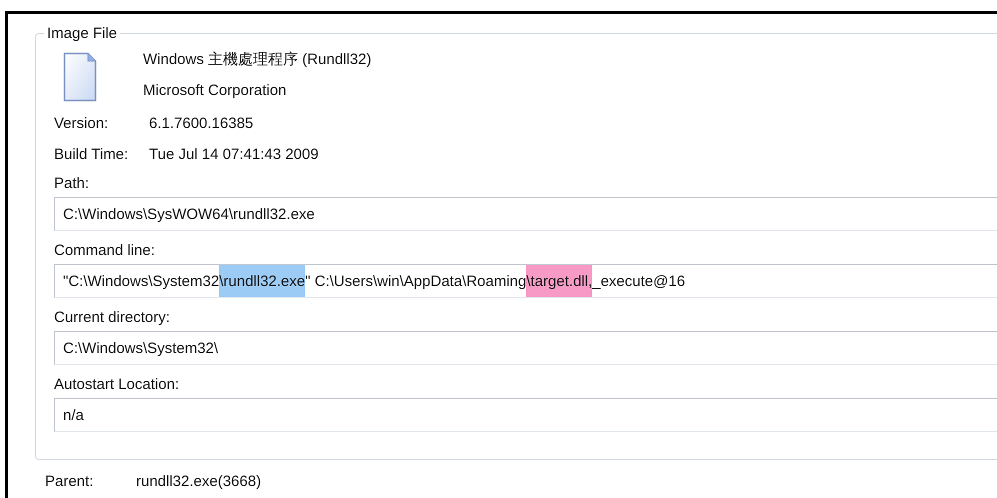 This screenshot has width=997, height=498. What do you see at coordinates (82, 33) in the screenshot?
I see `group-title: Image File` at bounding box center [82, 33].